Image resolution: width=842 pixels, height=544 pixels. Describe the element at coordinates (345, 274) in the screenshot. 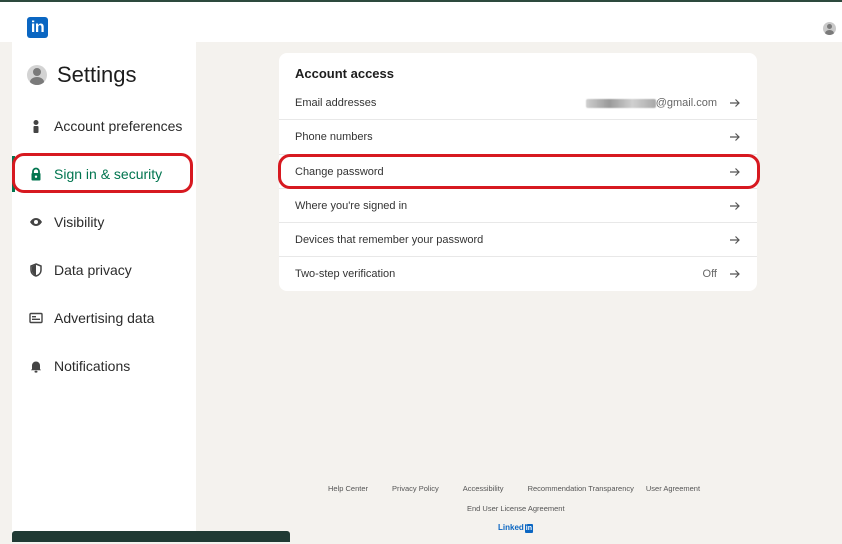

I see `row-label: Two-step verification` at that location.